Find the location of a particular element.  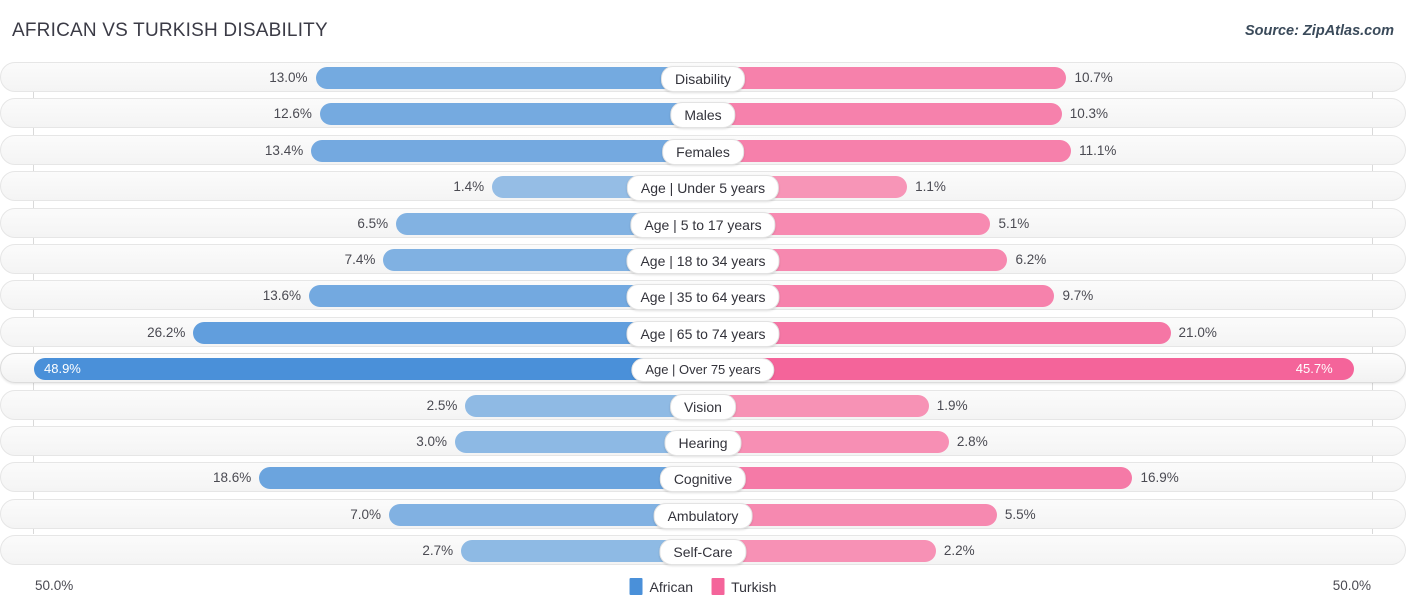

category-label: Age | Under 5 years is located at coordinates (703, 188).